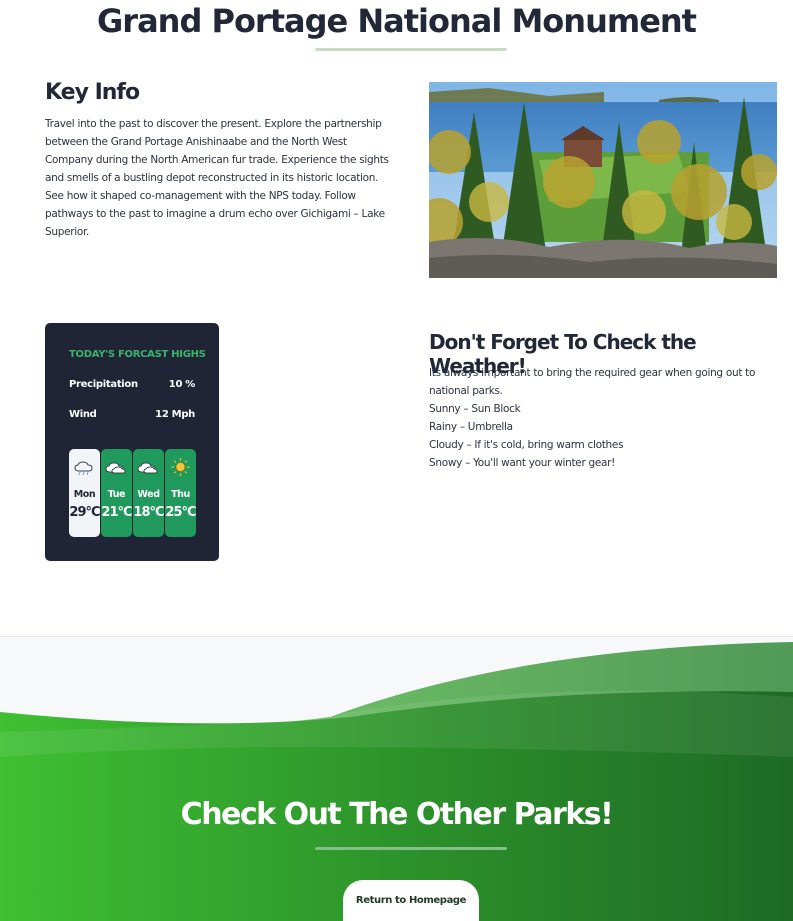  I want to click on title-divider, so click(411, 49).